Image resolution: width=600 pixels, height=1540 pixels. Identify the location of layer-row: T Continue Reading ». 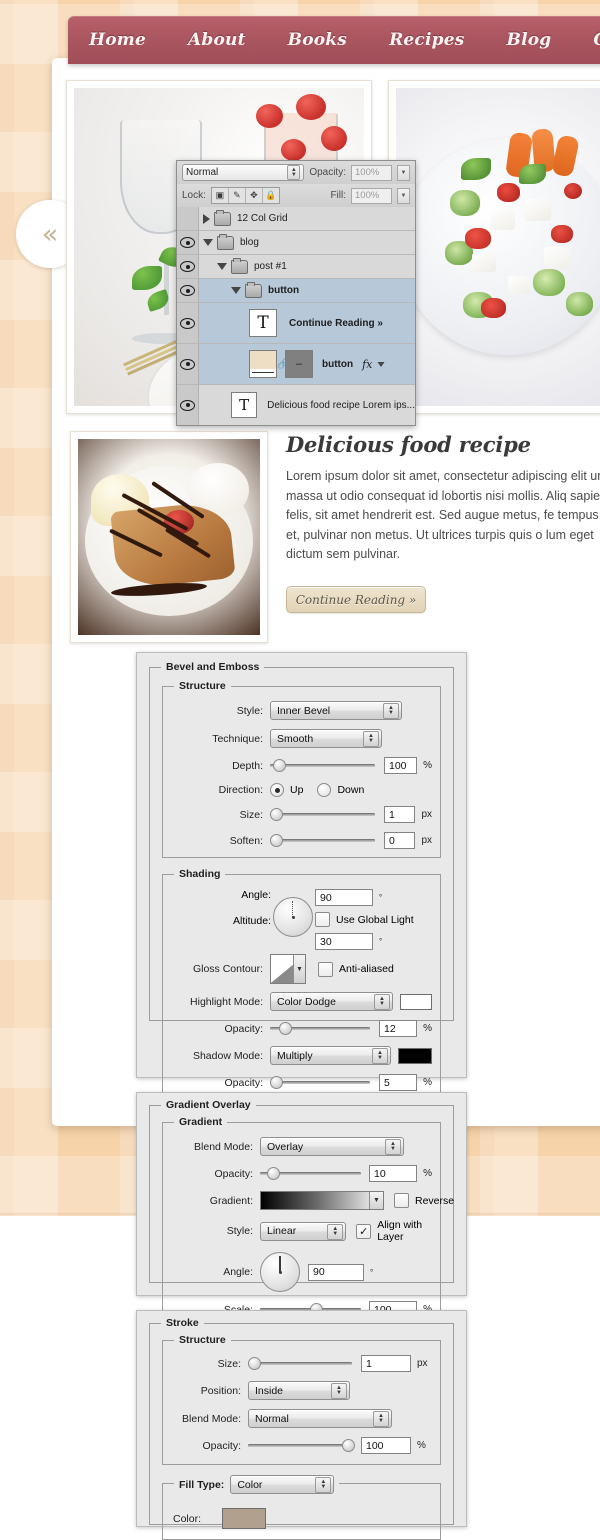
(296, 323).